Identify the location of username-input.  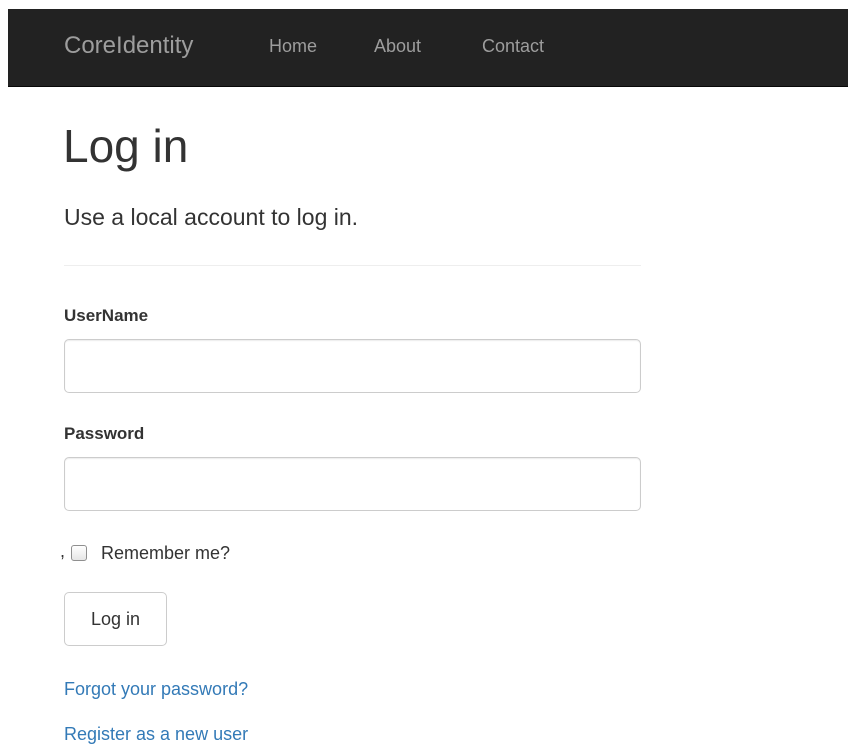
(352, 366).